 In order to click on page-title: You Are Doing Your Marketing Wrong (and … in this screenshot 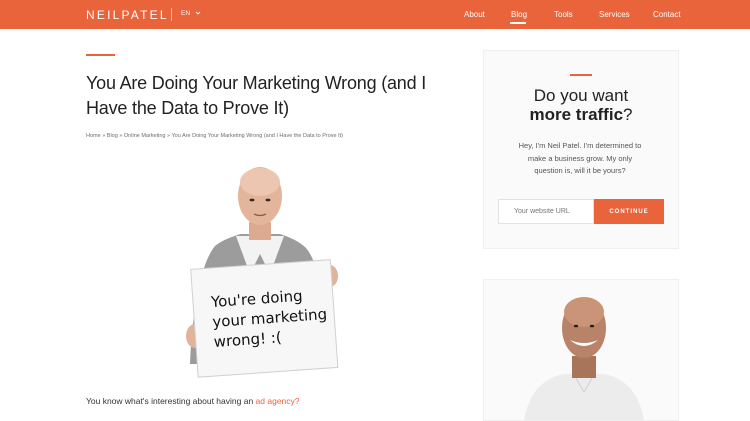, I will do `click(256, 95)`.